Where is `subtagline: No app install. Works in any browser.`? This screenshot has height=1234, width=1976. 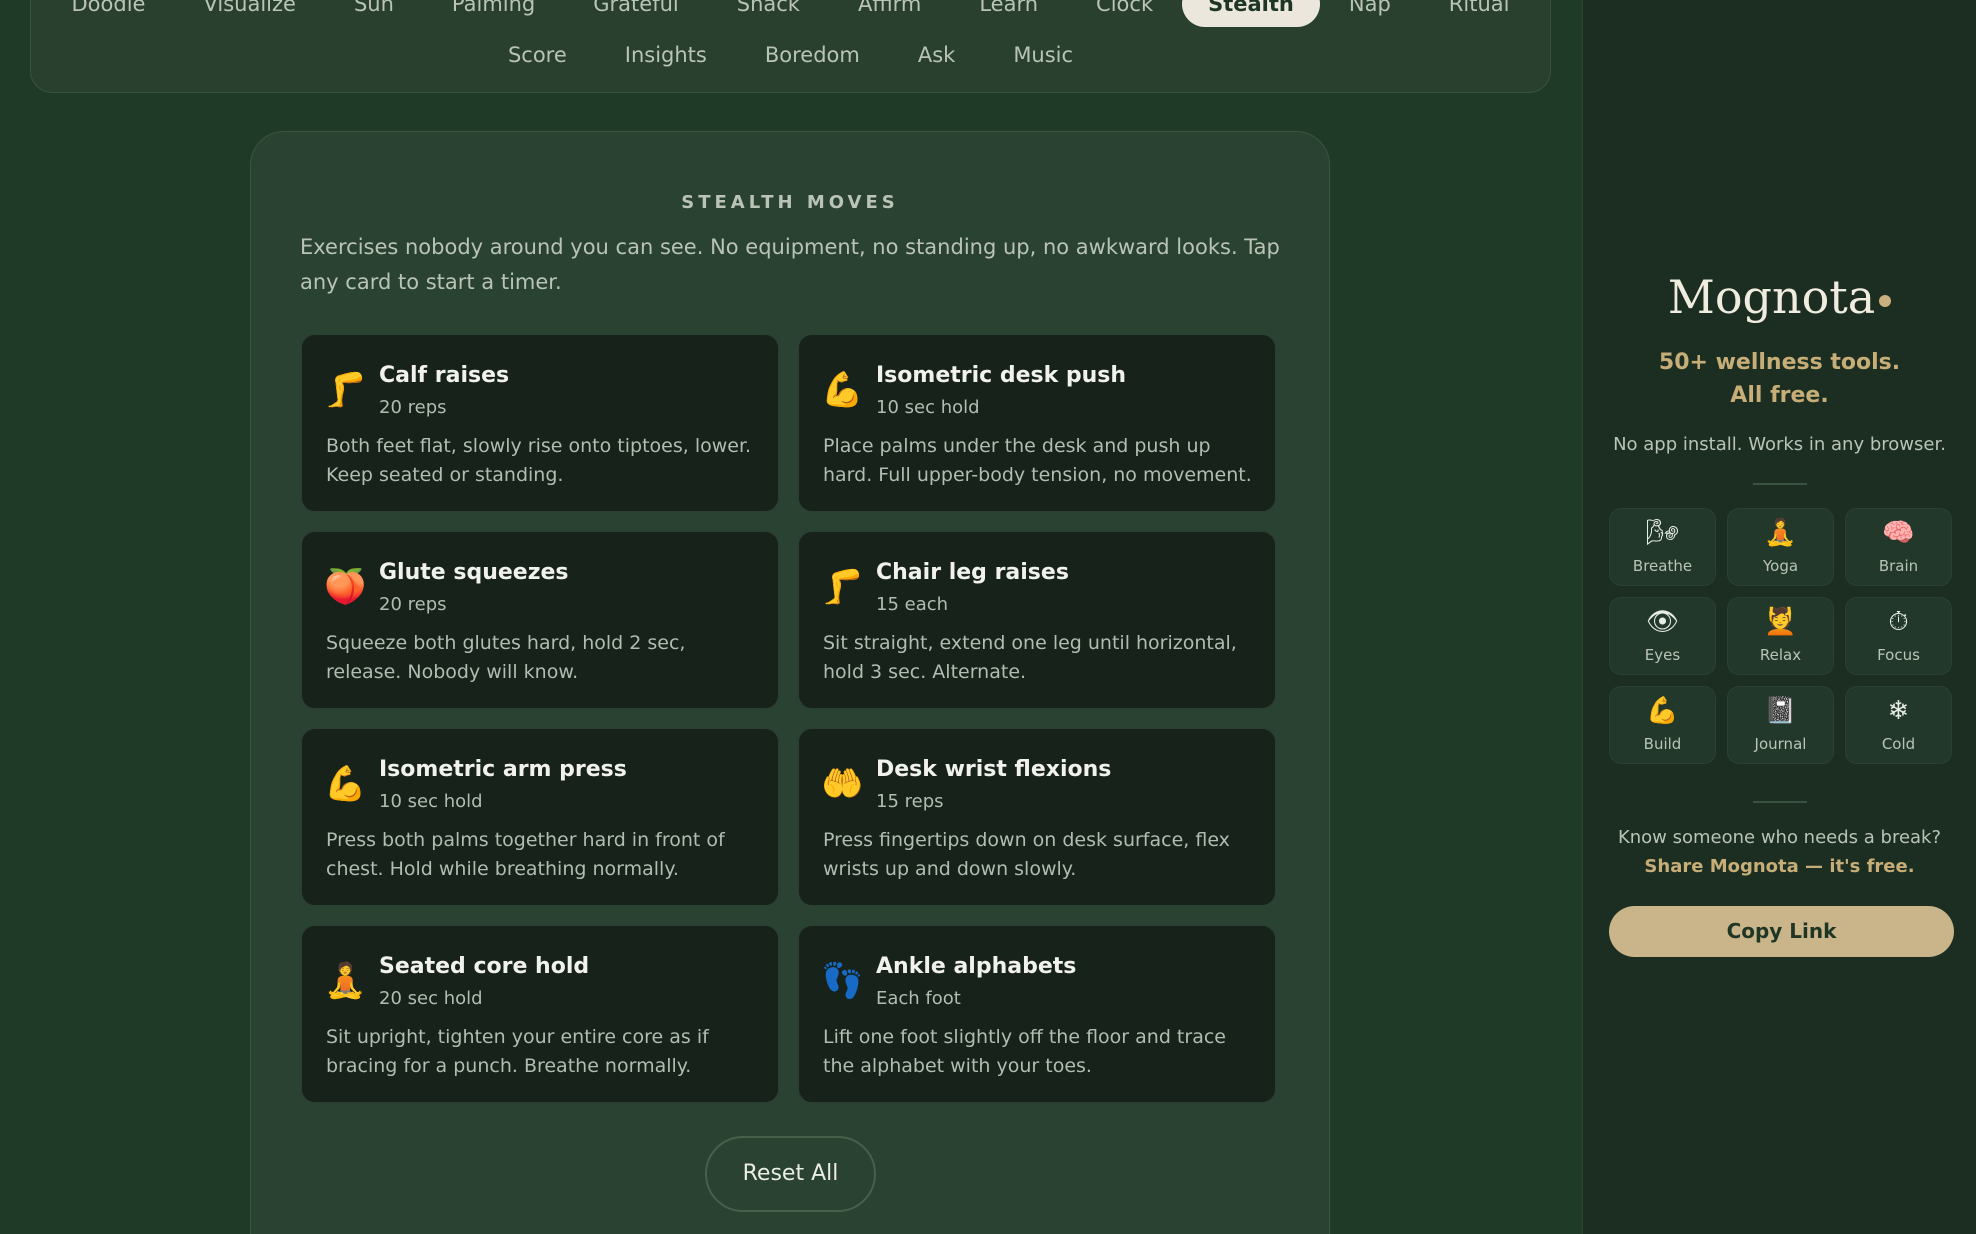
subtagline: No app install. Works in any browser. is located at coordinates (1779, 444).